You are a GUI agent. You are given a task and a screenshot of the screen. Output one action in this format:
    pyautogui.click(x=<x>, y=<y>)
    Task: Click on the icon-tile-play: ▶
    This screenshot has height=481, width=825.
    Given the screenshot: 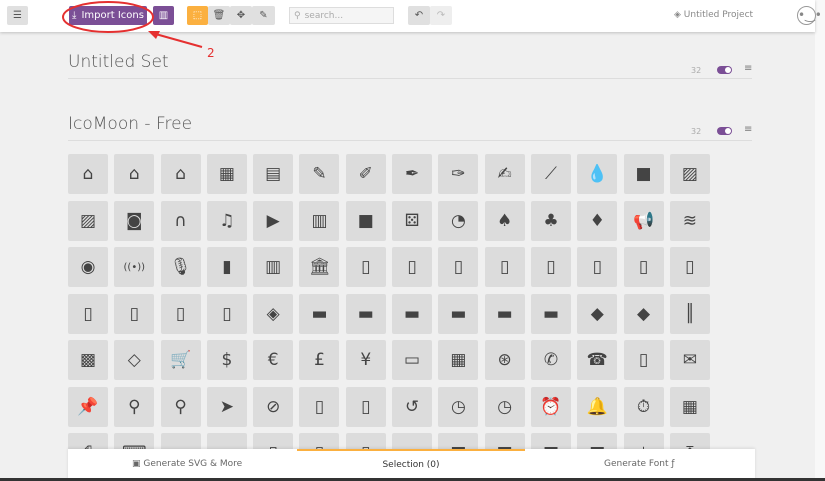 What is the action you would take?
    pyautogui.click(x=273, y=220)
    